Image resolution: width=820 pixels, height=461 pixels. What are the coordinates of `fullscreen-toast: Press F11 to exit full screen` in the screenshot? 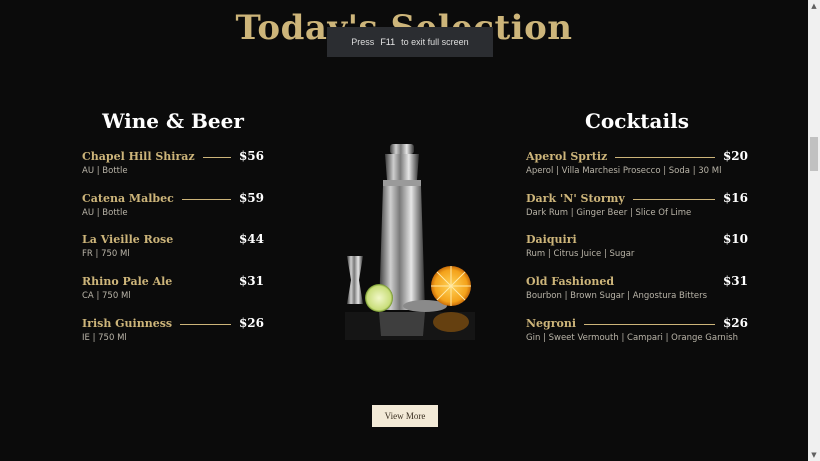 It's located at (410, 42).